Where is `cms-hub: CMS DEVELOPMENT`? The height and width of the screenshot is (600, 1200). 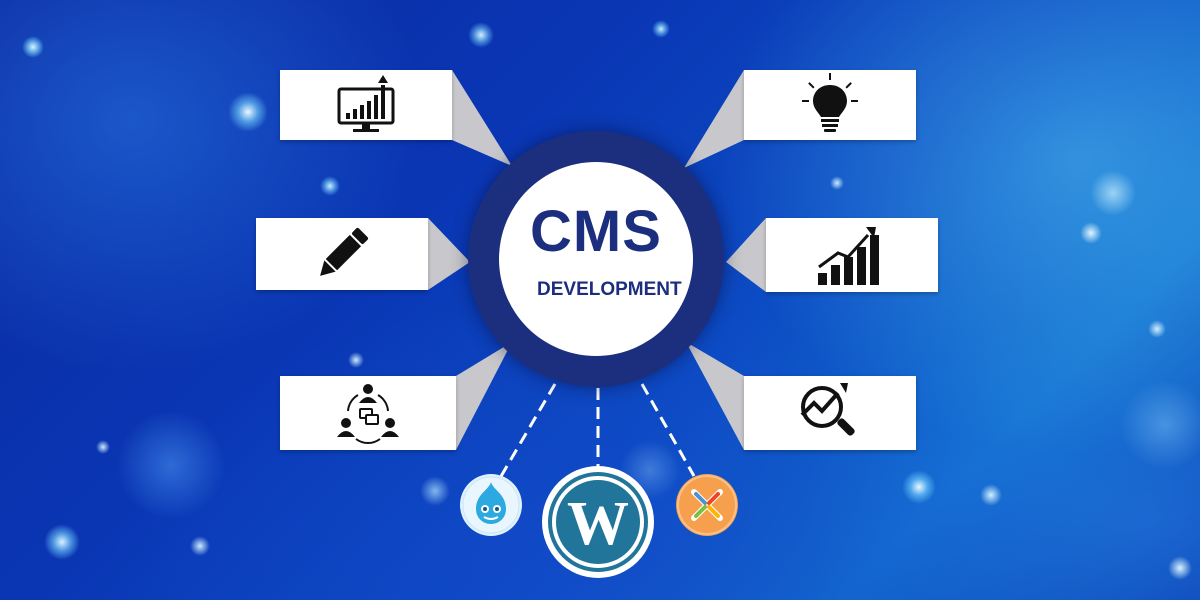
cms-hub: CMS DEVELOPMENT is located at coordinates (596, 259).